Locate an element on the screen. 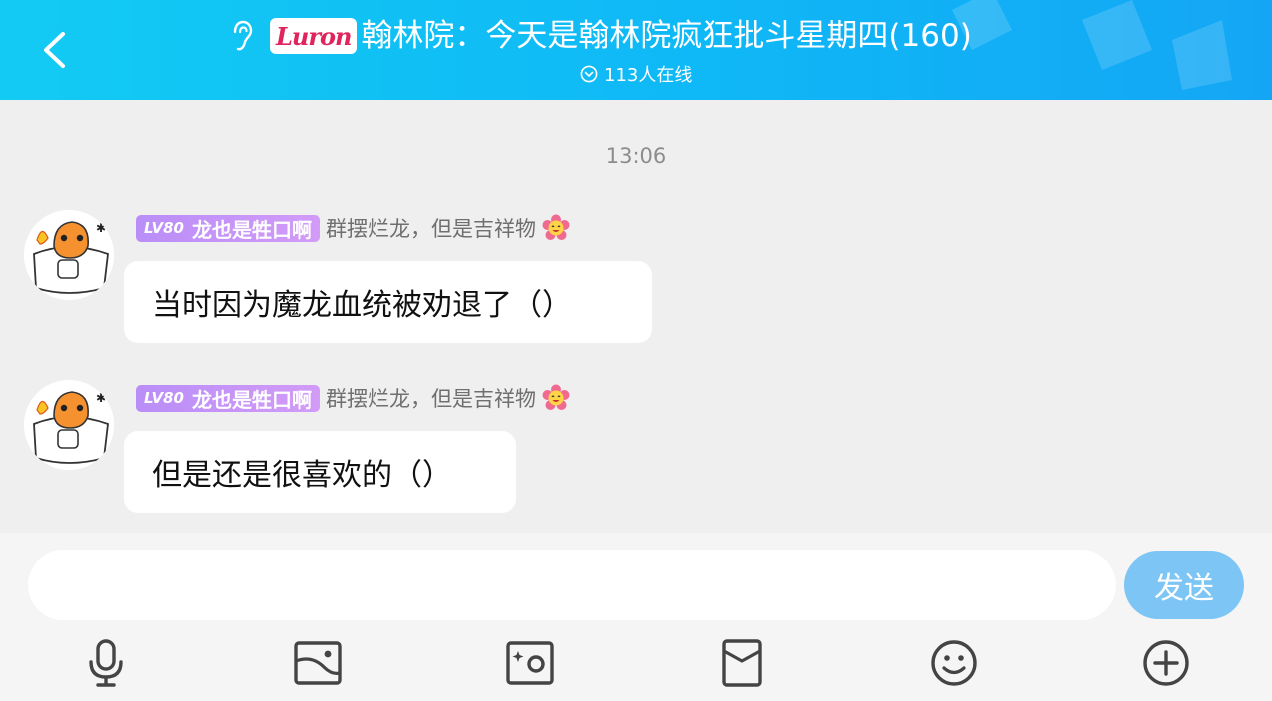 The height and width of the screenshot is (701, 1272). red-packet-icon is located at coordinates (742, 663).